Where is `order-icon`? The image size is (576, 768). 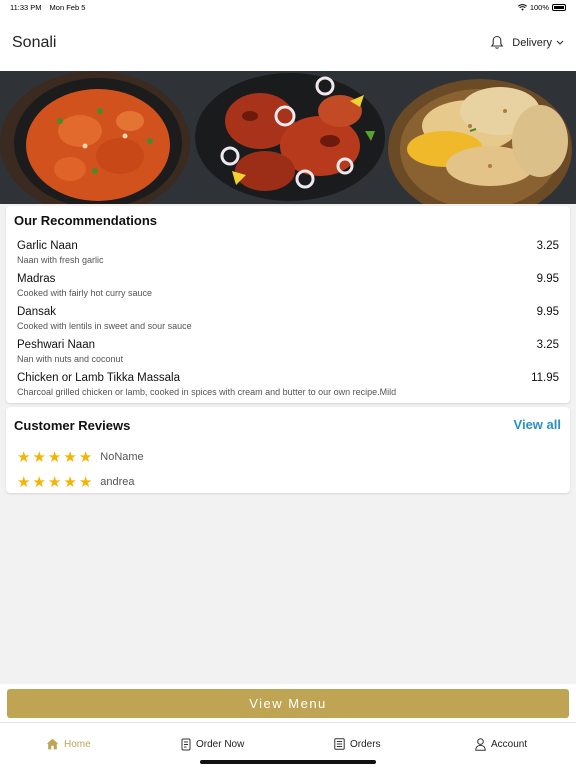 order-icon is located at coordinates (186, 744).